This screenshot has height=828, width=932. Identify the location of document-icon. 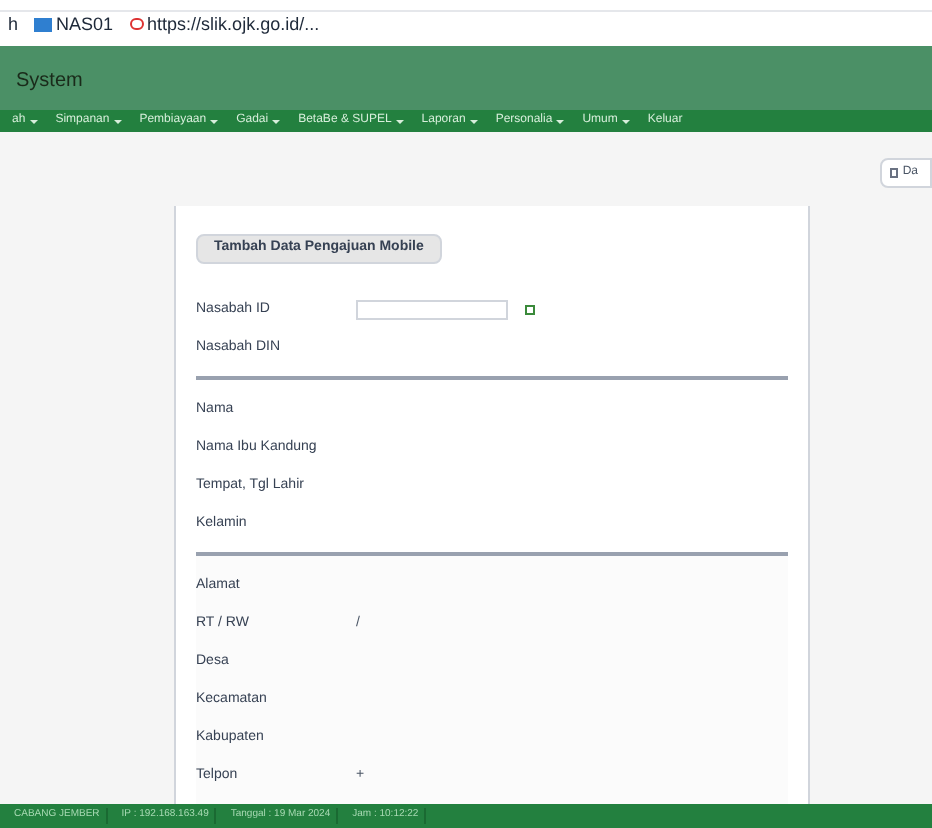
(894, 172).